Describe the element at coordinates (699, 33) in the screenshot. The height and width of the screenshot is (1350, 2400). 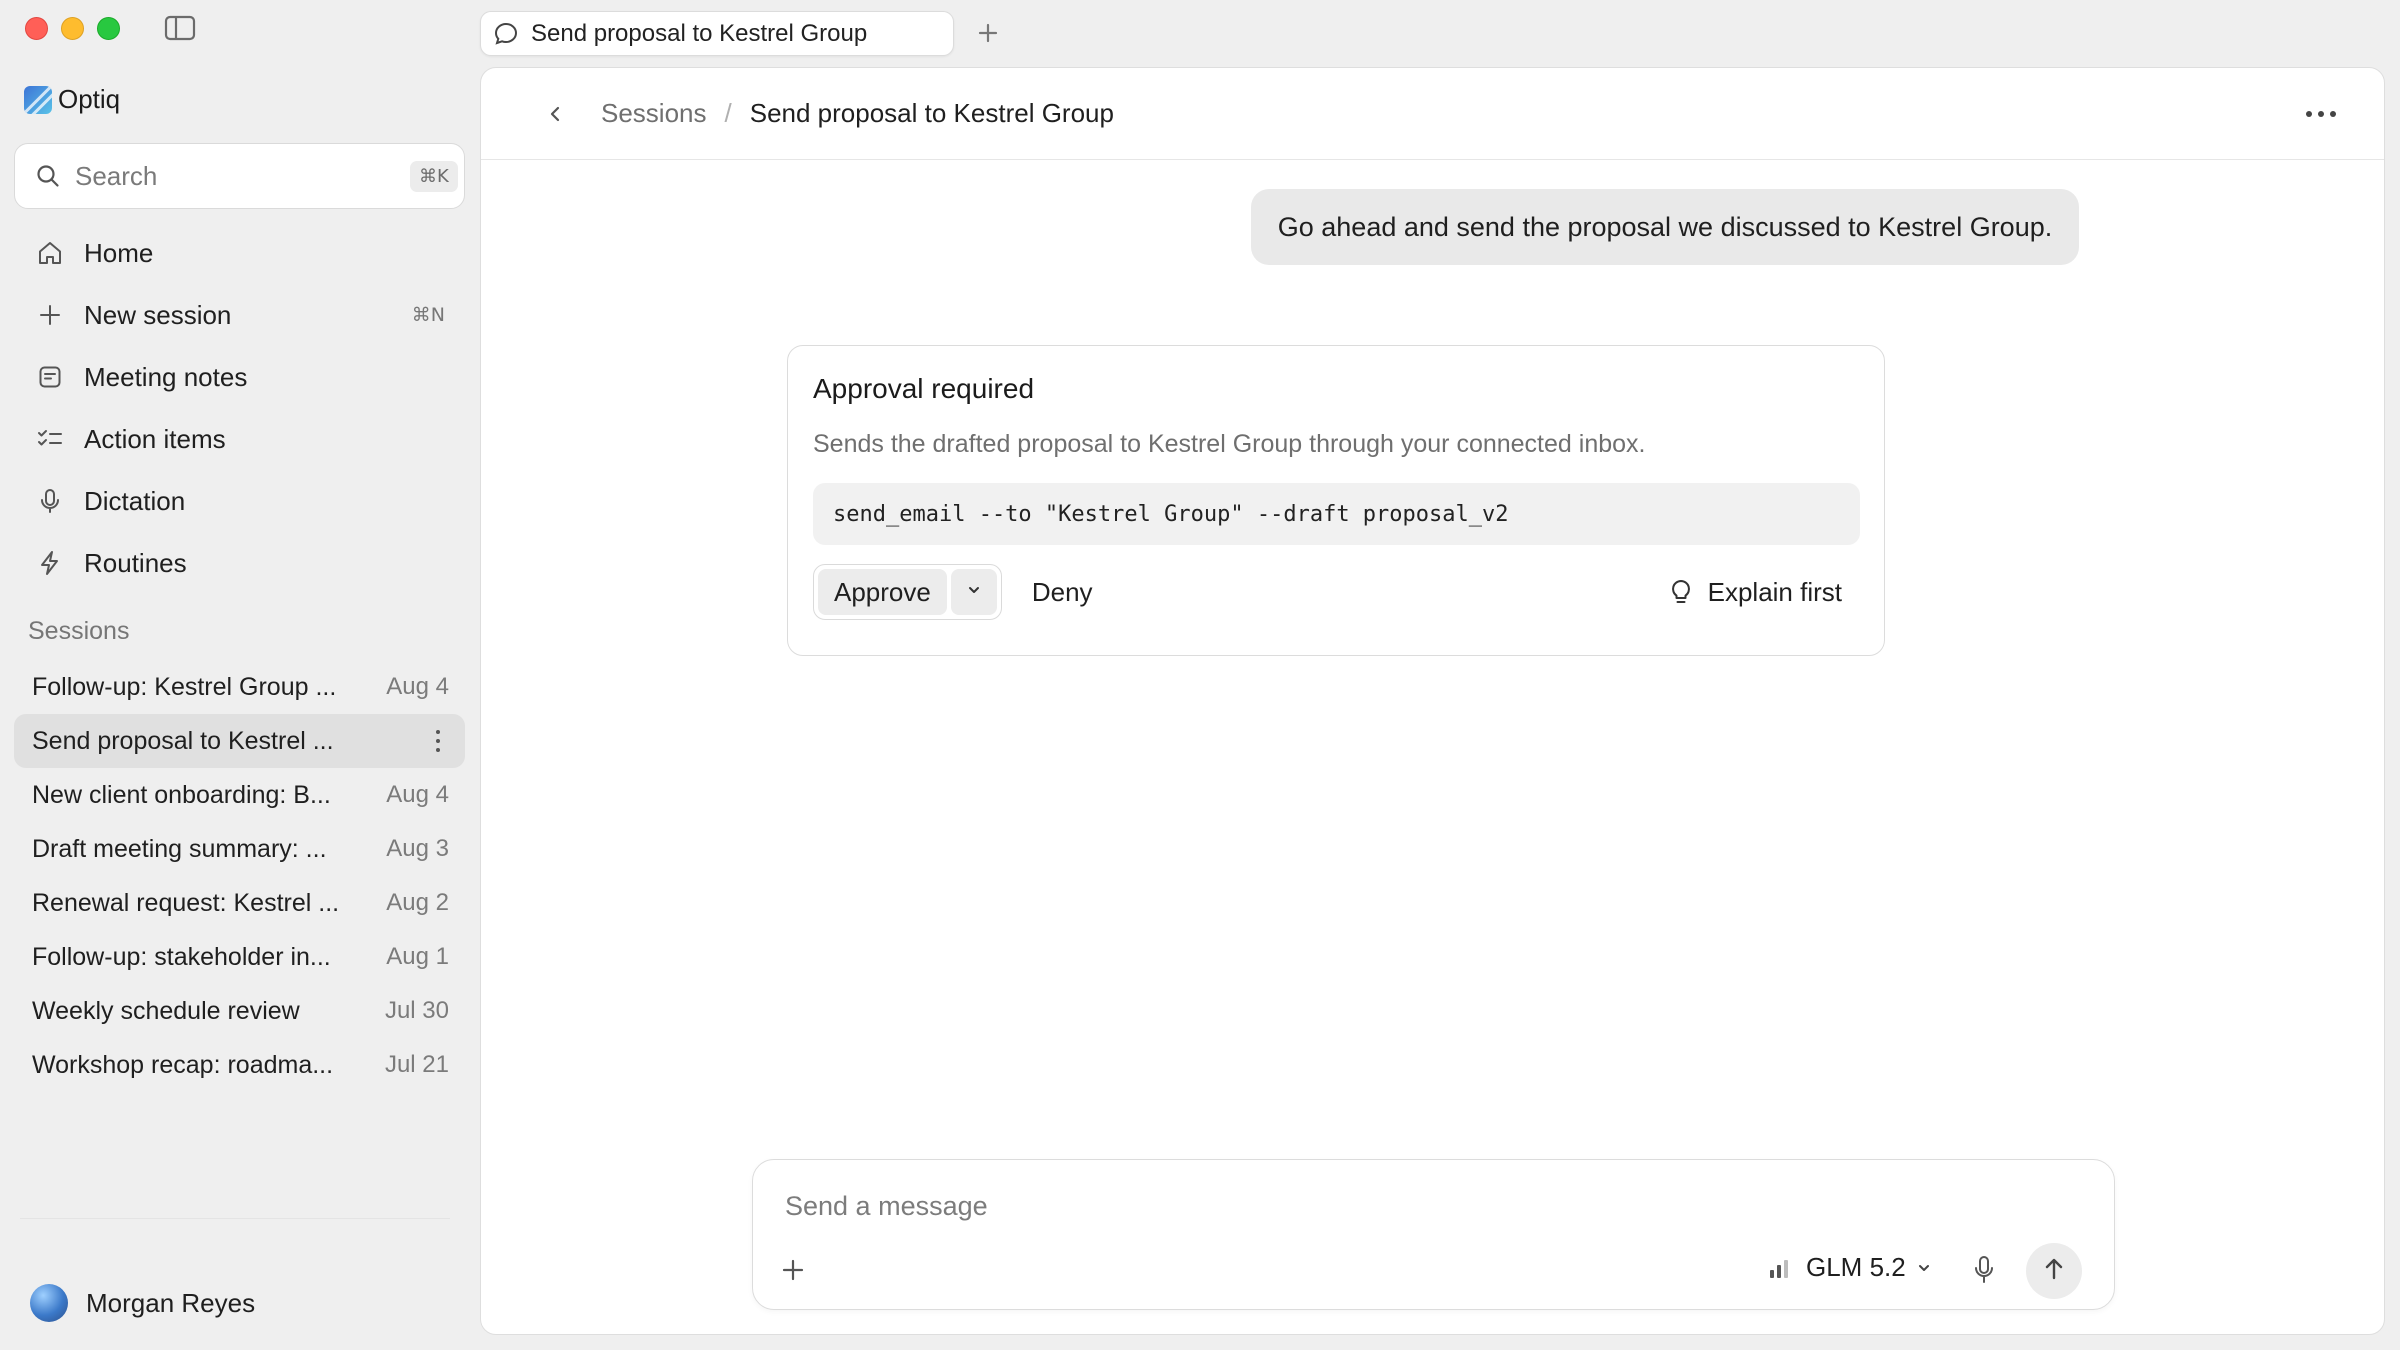
I see `tab-title: Send proposal to Kestrel Group` at that location.